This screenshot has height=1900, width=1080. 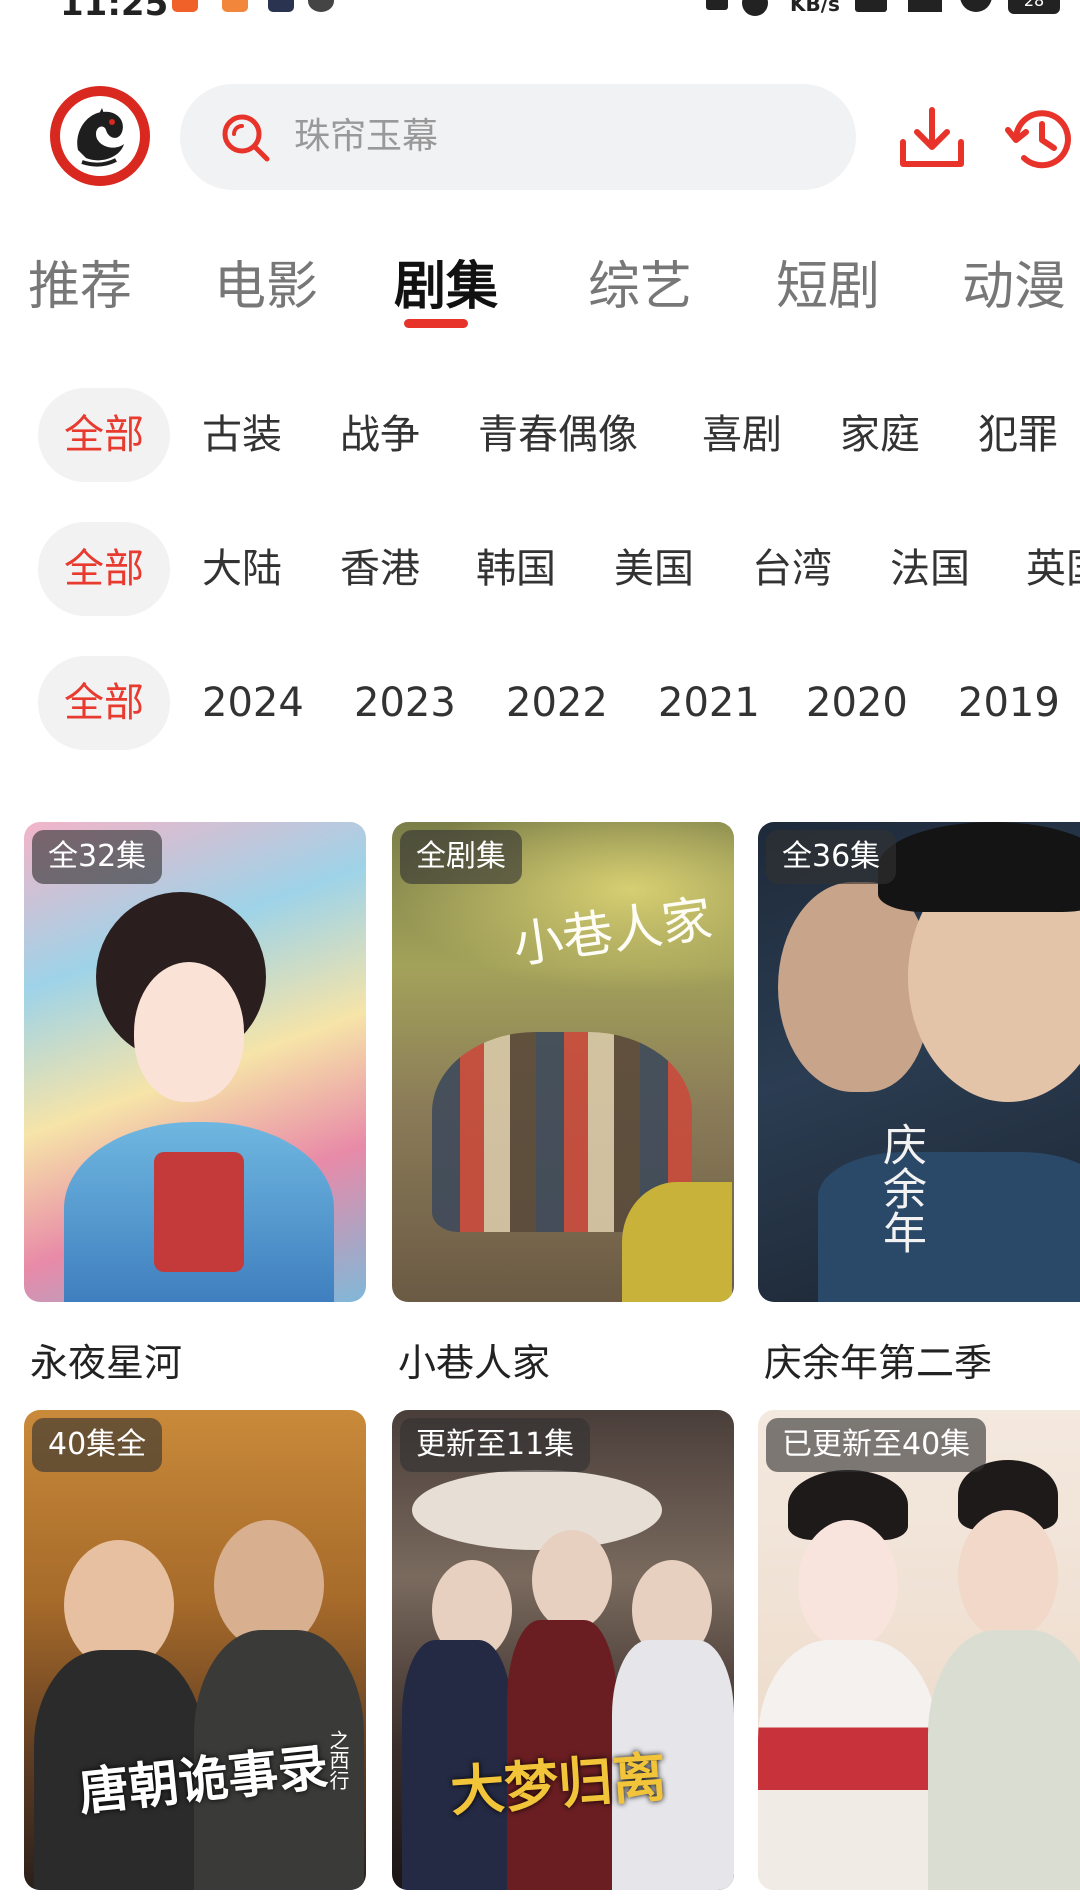 I want to click on vibrate-icon, so click(x=717, y=5).